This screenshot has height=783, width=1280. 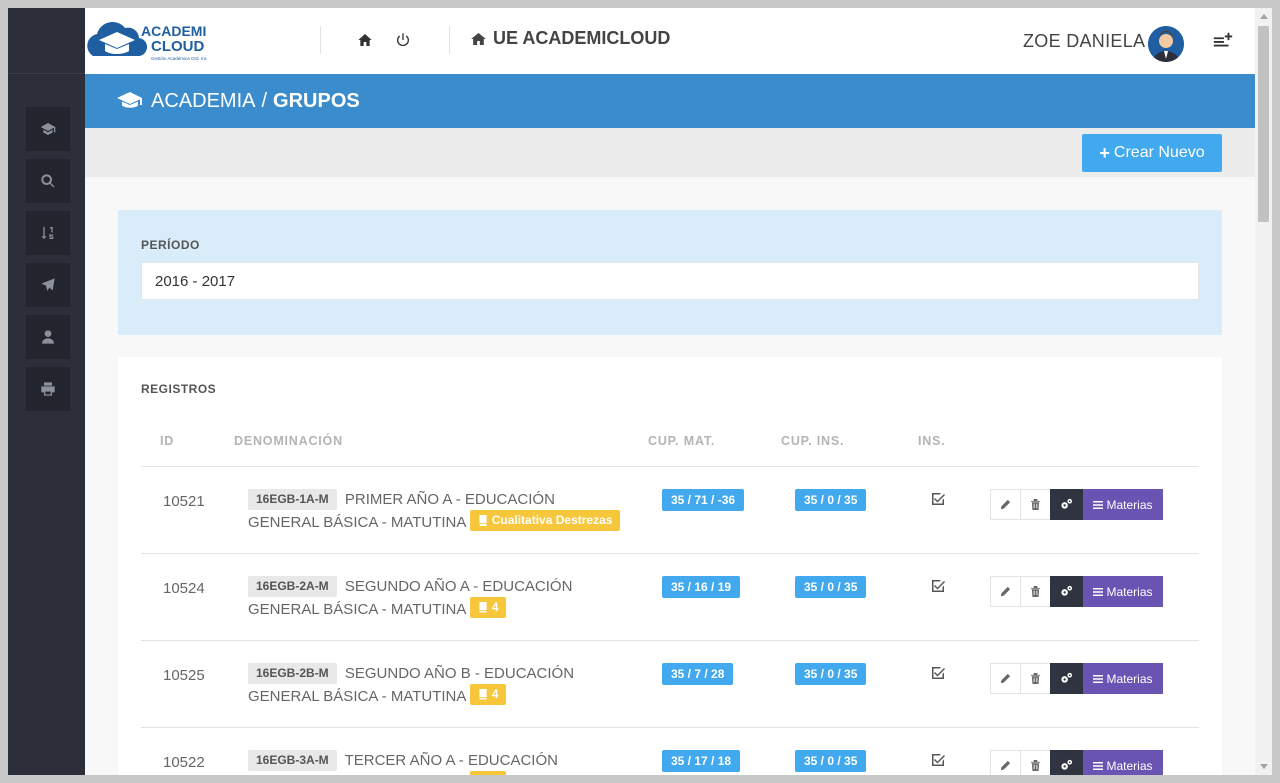 I want to click on print-icon, so click(x=48, y=389).